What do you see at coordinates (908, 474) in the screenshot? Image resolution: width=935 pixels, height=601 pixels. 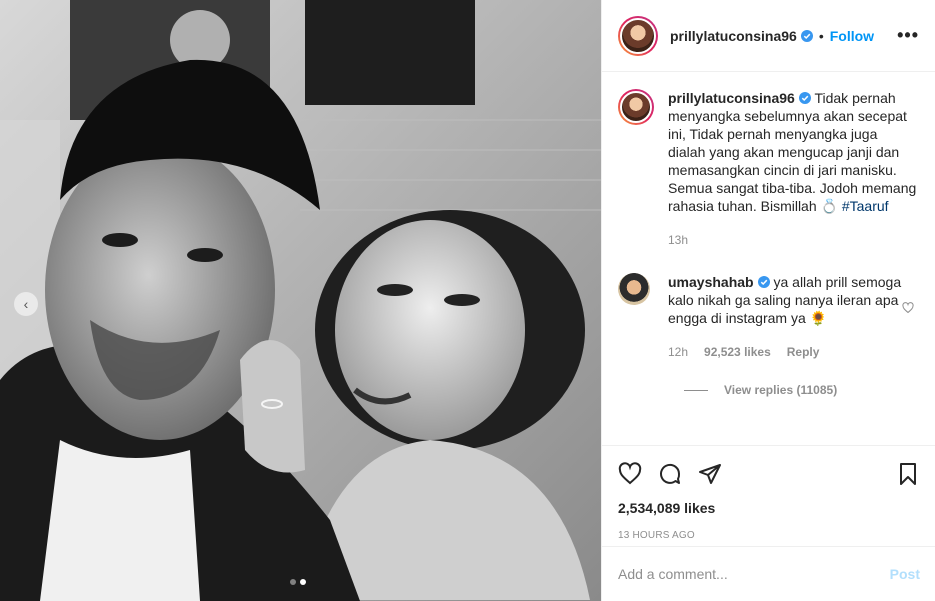 I see `bookmark-icon` at bounding box center [908, 474].